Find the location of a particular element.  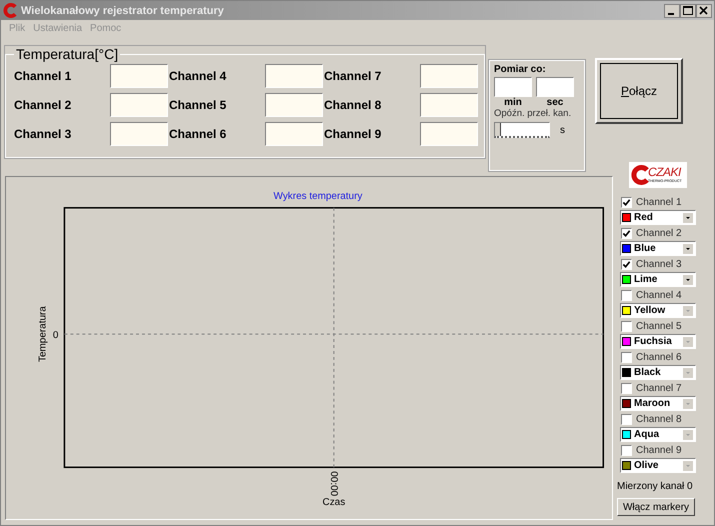

seconds-field is located at coordinates (555, 87).